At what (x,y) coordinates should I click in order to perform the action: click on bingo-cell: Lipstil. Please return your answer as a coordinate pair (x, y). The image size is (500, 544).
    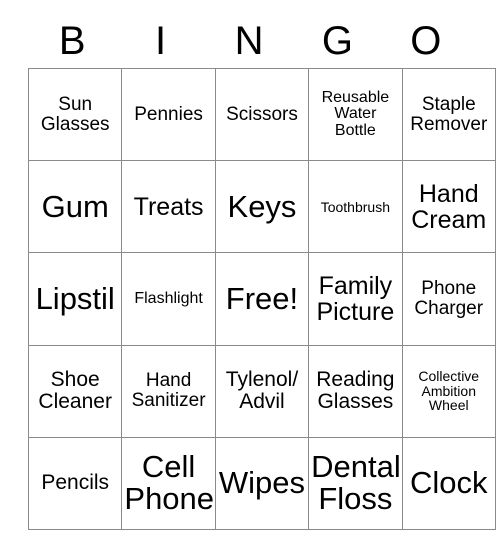
    Looking at the image, I should click on (75, 299).